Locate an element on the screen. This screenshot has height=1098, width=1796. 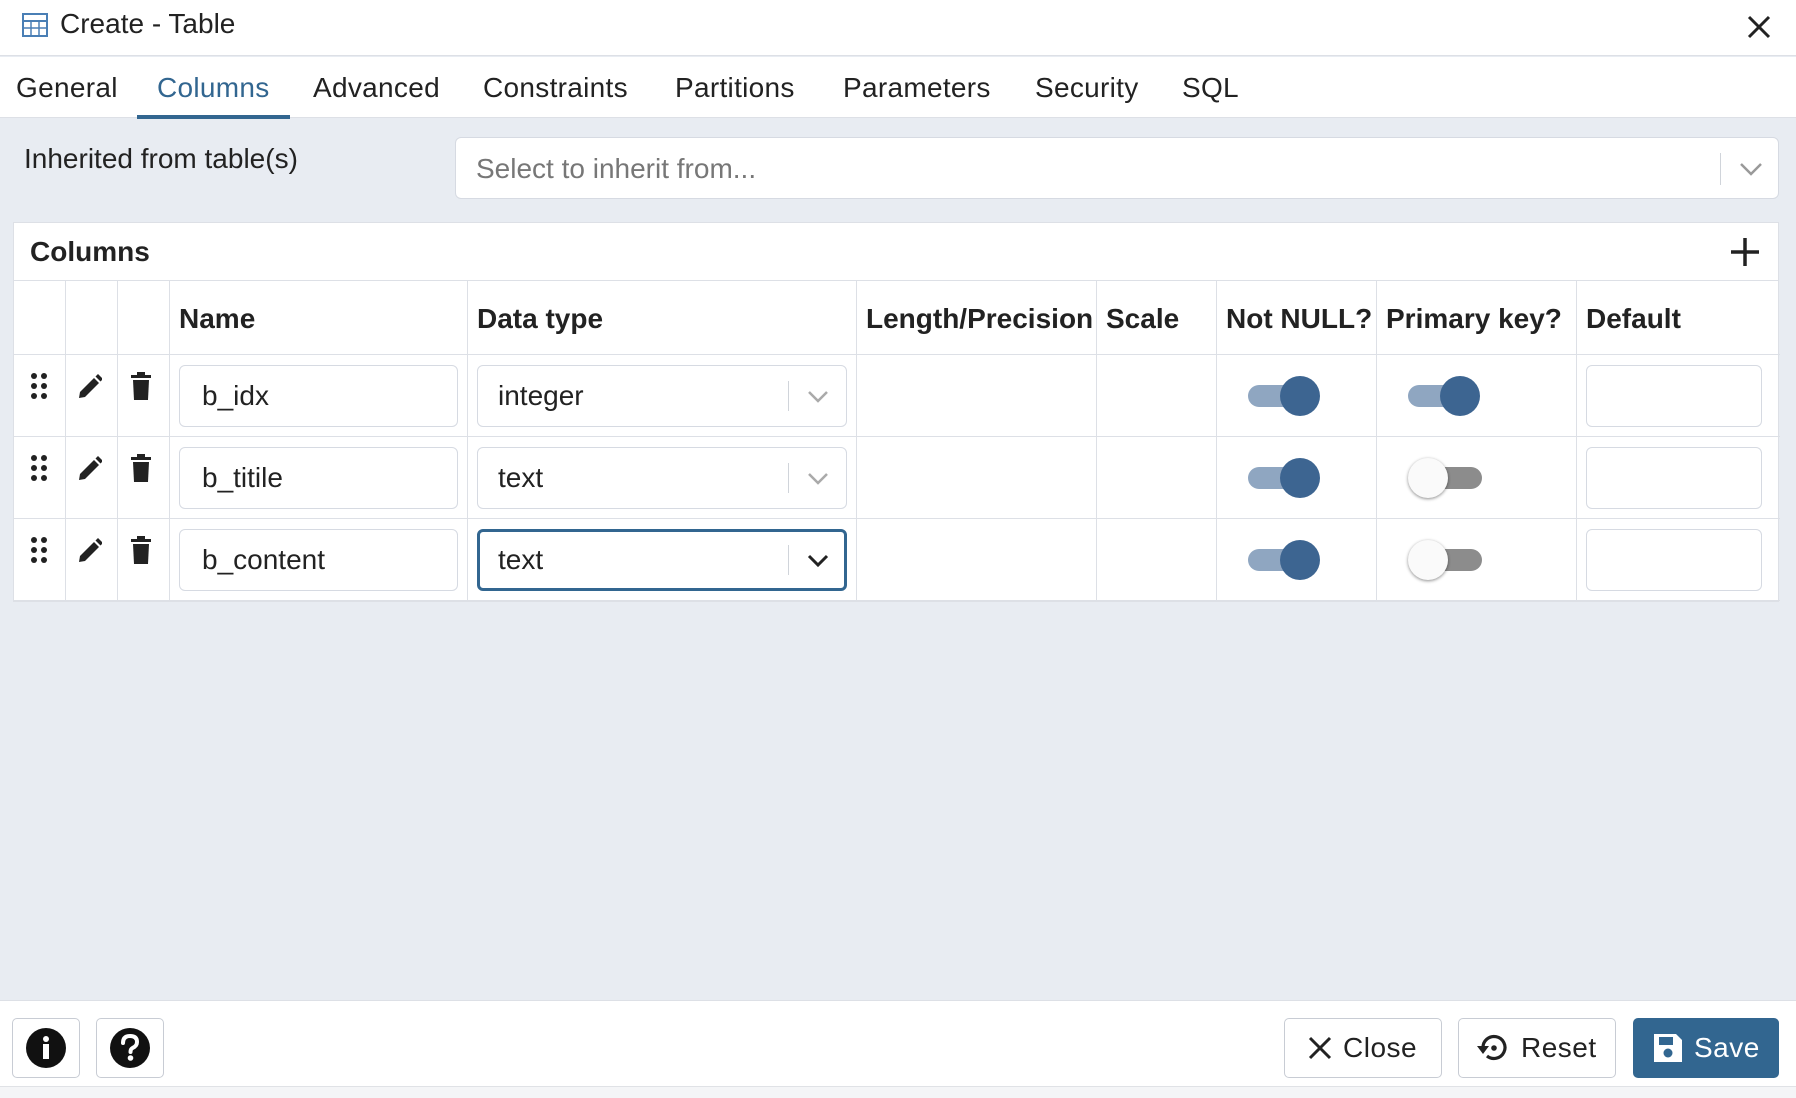
header-not-null: Not NULL? is located at coordinates (1299, 318).